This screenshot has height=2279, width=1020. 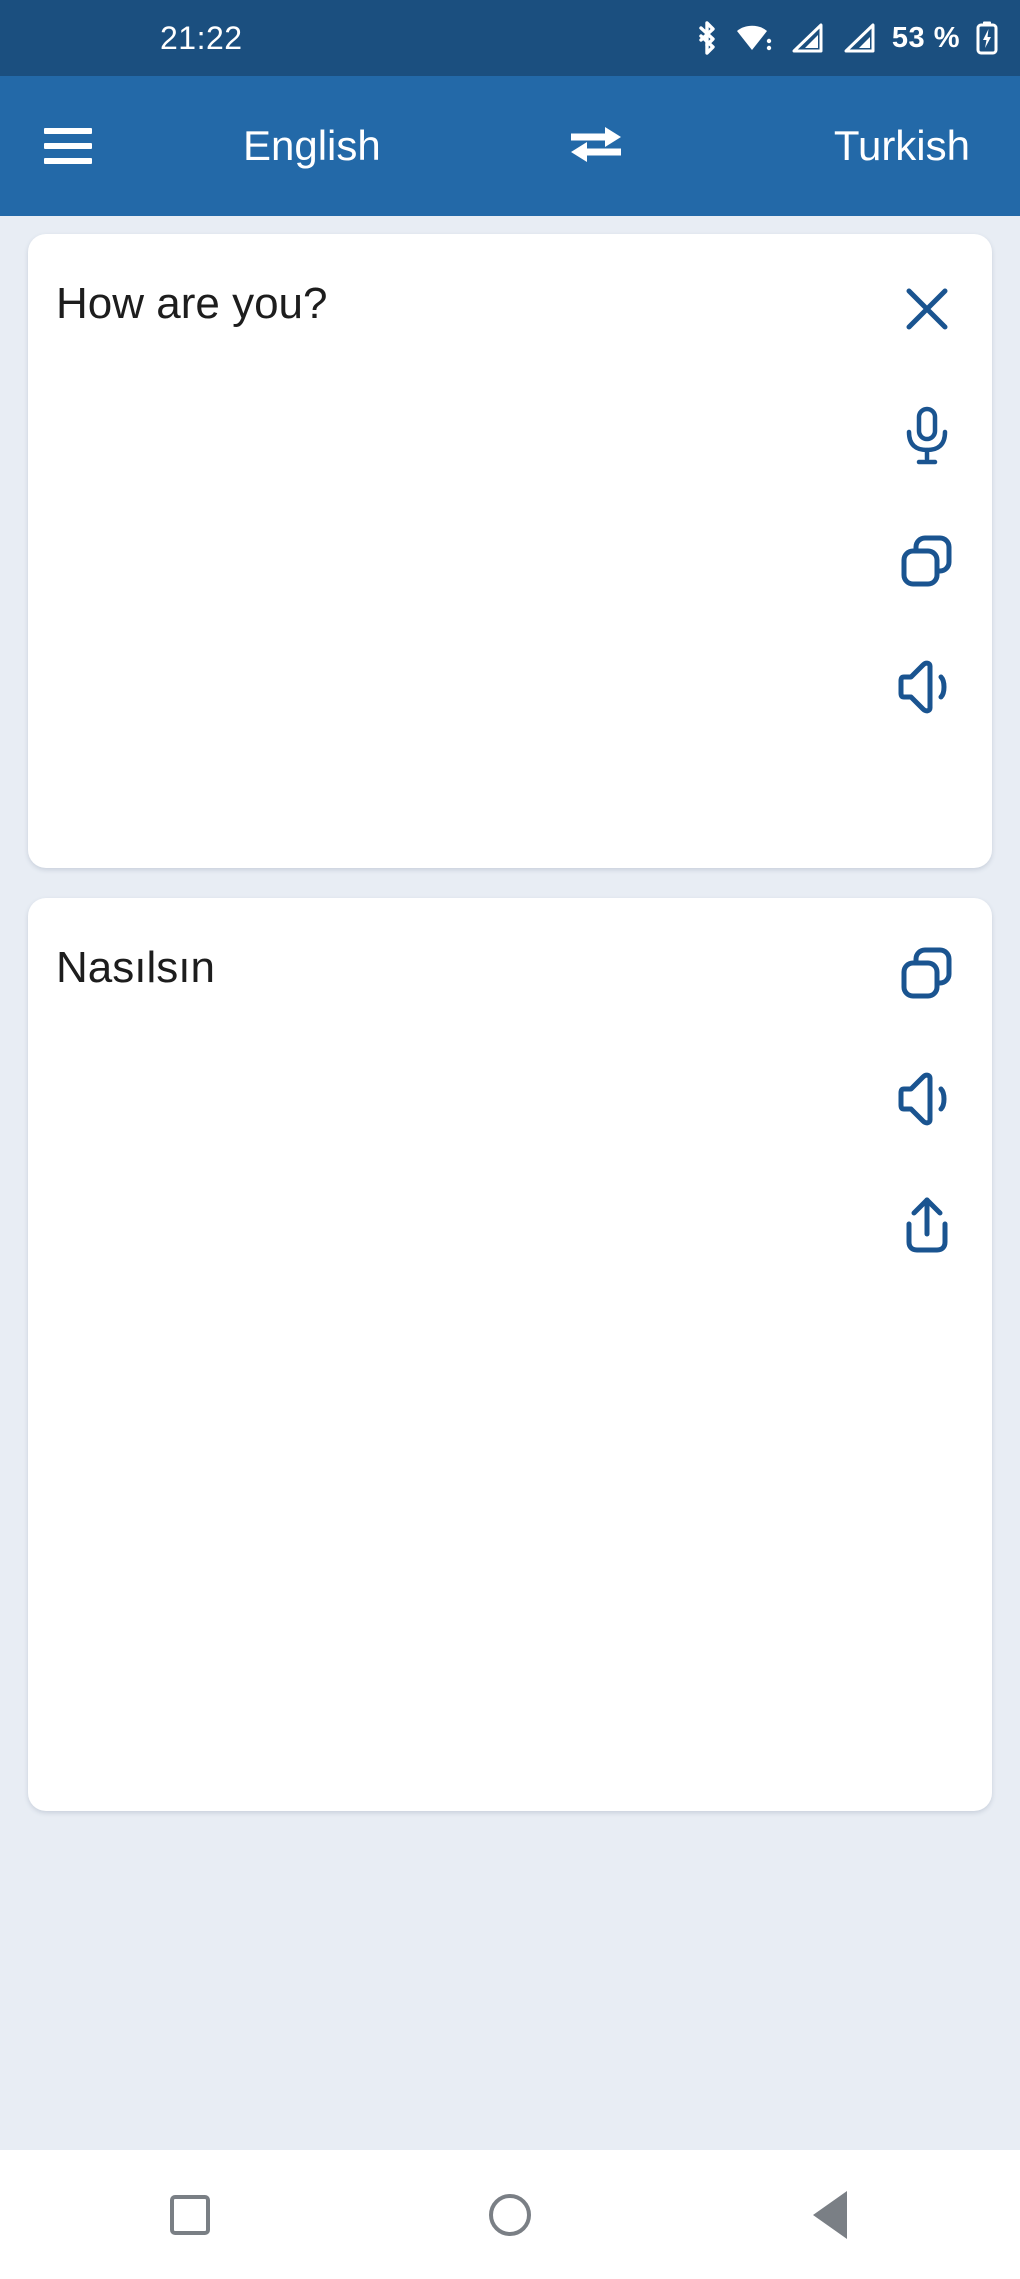 I want to click on source-card-actions, so click(x=927, y=564).